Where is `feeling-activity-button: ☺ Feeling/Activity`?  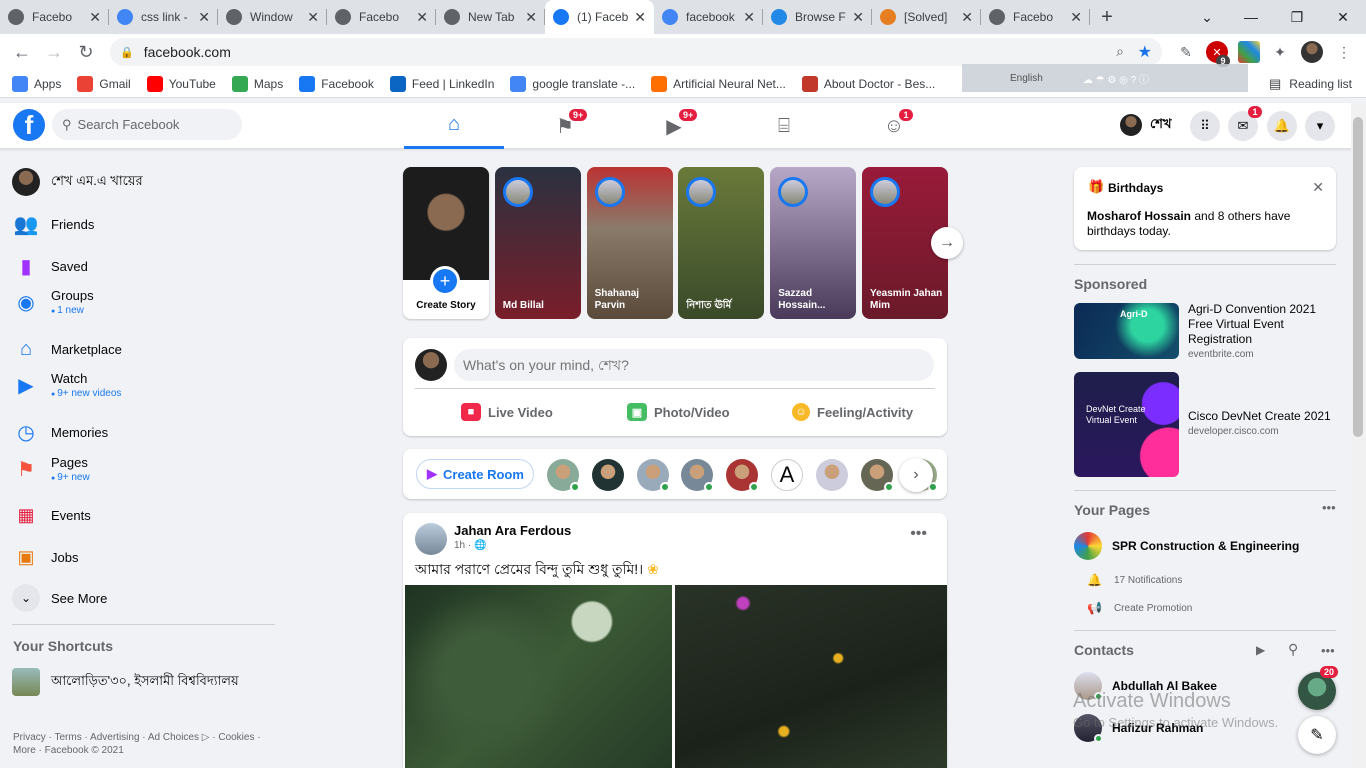
feeling-activity-button: ☺ Feeling/Activity is located at coordinates (852, 412).